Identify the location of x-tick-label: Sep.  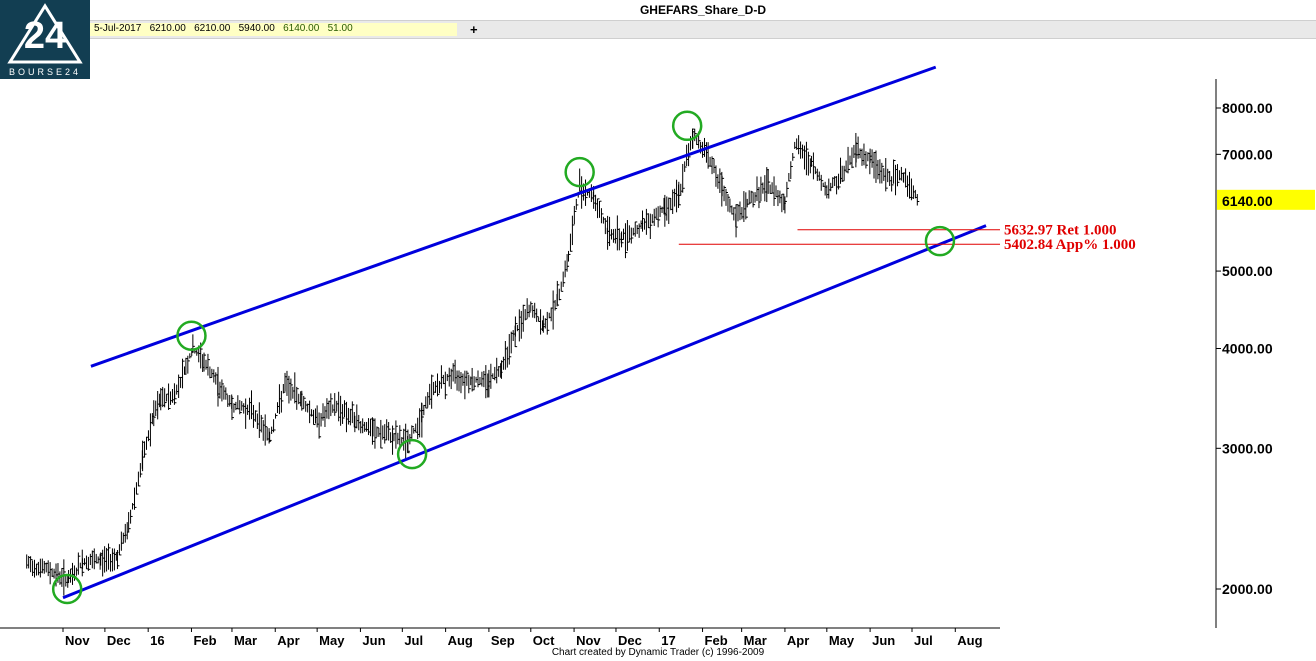
(503, 640).